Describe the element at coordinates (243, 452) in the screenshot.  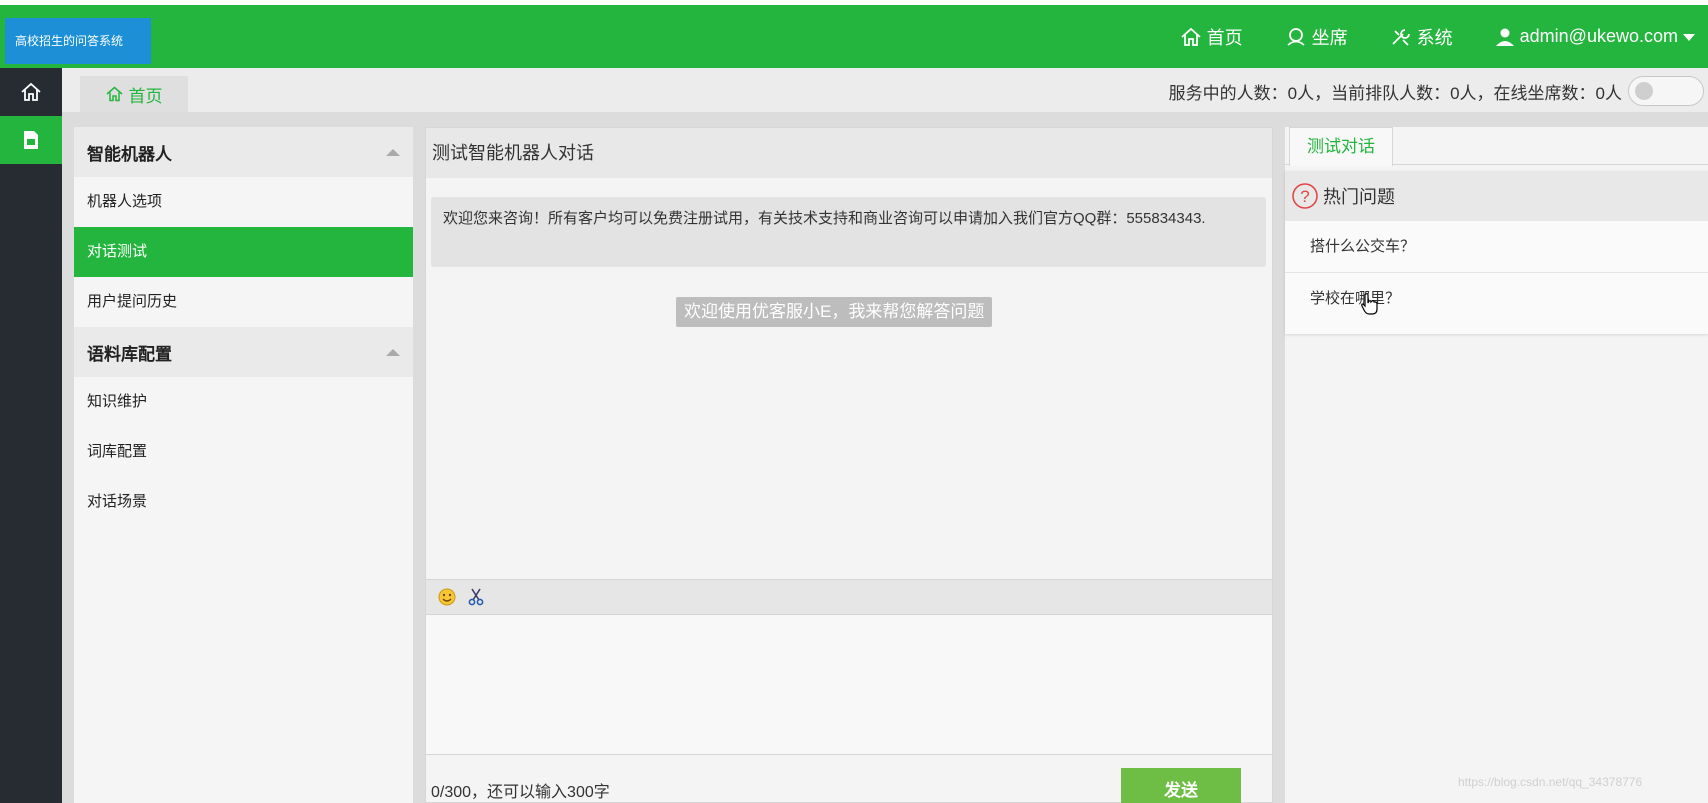
I see `menu-item-lexicon: 词库配置` at that location.